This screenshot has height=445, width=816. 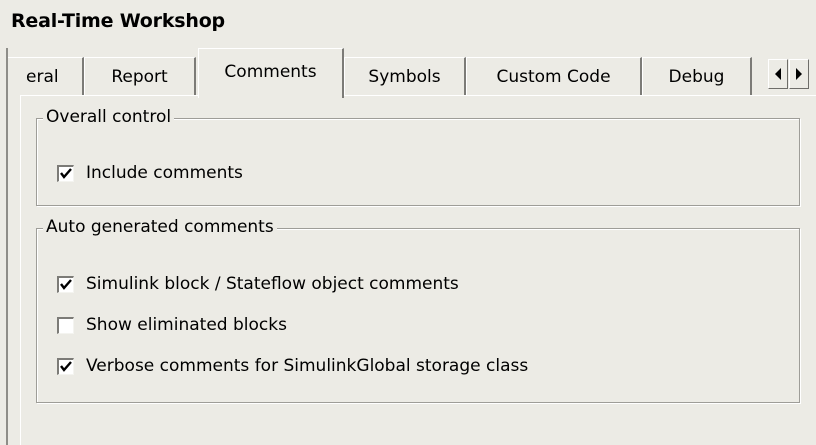 I want to click on tab-general-label: eral, so click(x=42, y=76).